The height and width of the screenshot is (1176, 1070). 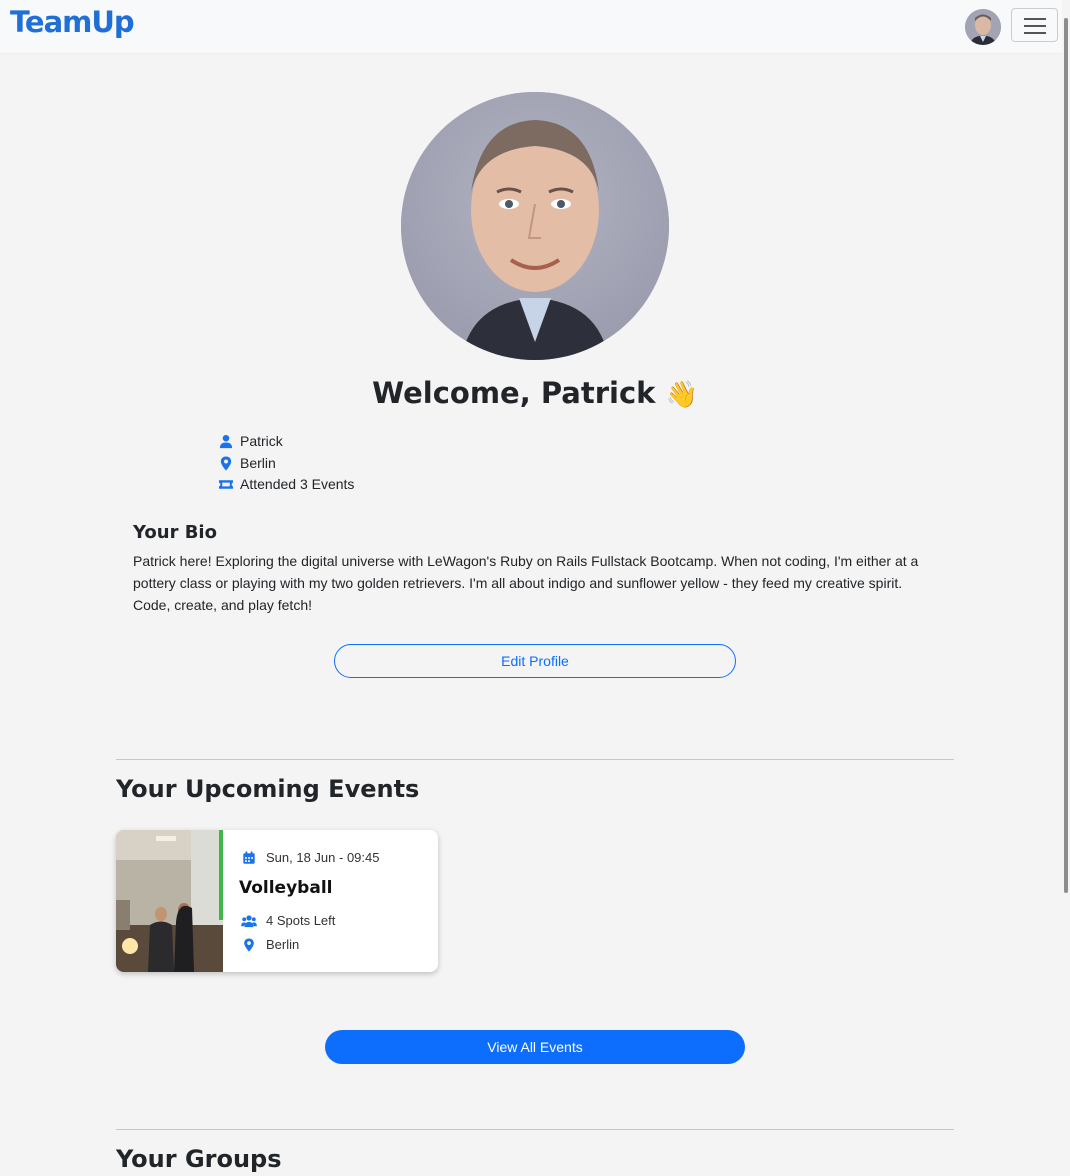 I want to click on scrollbar, so click(x=1066, y=588).